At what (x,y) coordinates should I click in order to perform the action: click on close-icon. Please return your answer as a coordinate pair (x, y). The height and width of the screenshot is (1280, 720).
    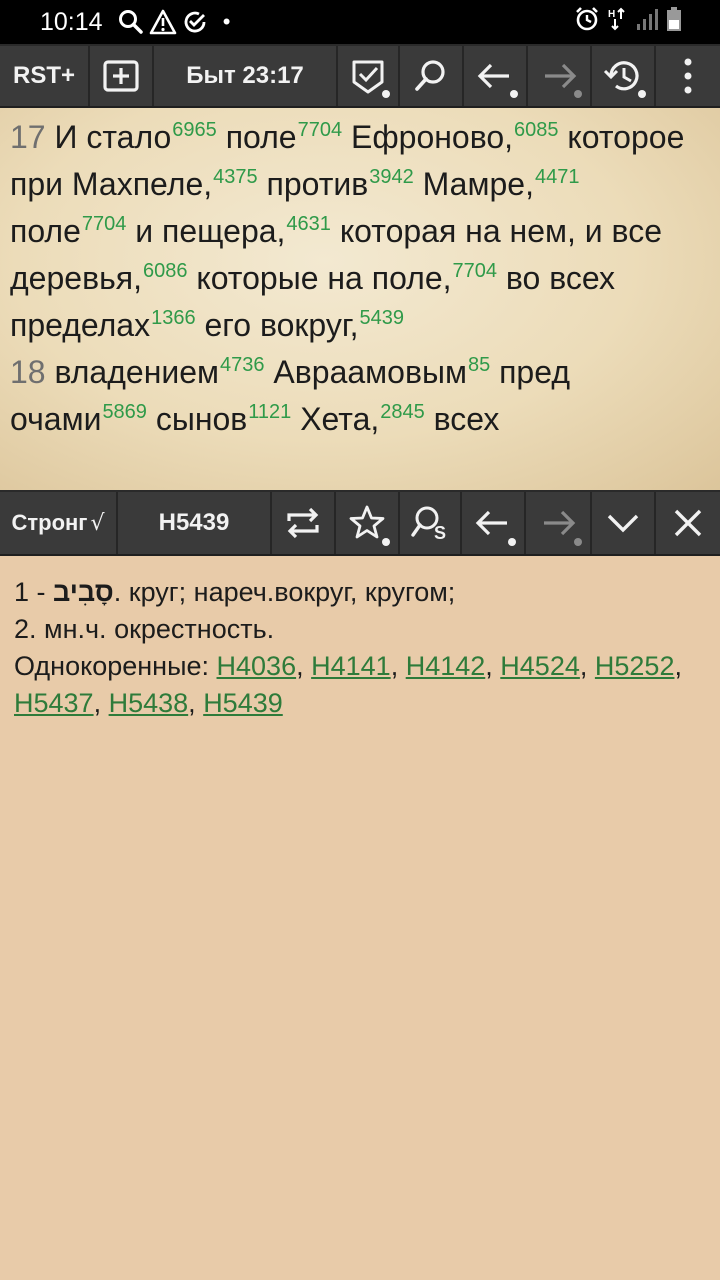
    Looking at the image, I should click on (688, 523).